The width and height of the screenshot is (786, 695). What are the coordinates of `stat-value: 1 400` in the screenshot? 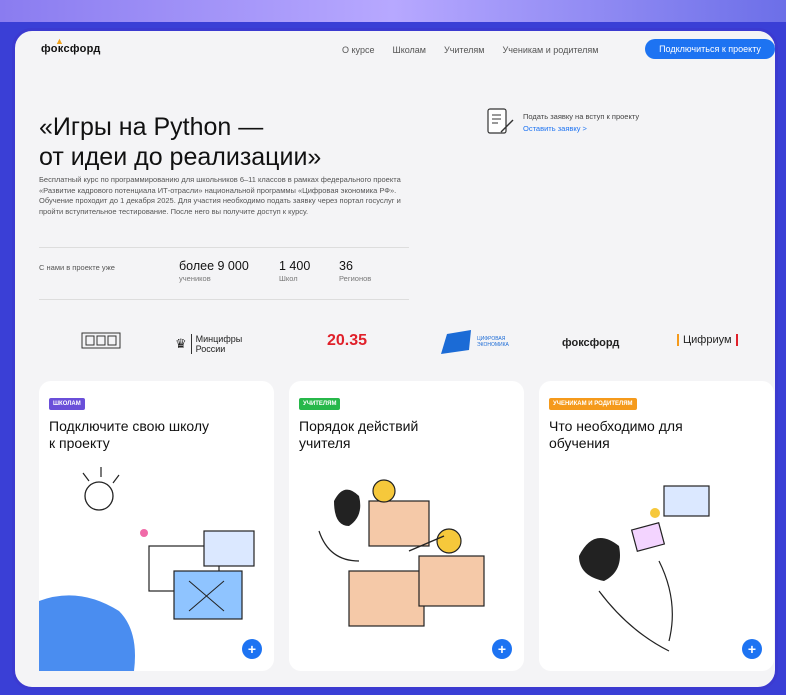 It's located at (295, 266).